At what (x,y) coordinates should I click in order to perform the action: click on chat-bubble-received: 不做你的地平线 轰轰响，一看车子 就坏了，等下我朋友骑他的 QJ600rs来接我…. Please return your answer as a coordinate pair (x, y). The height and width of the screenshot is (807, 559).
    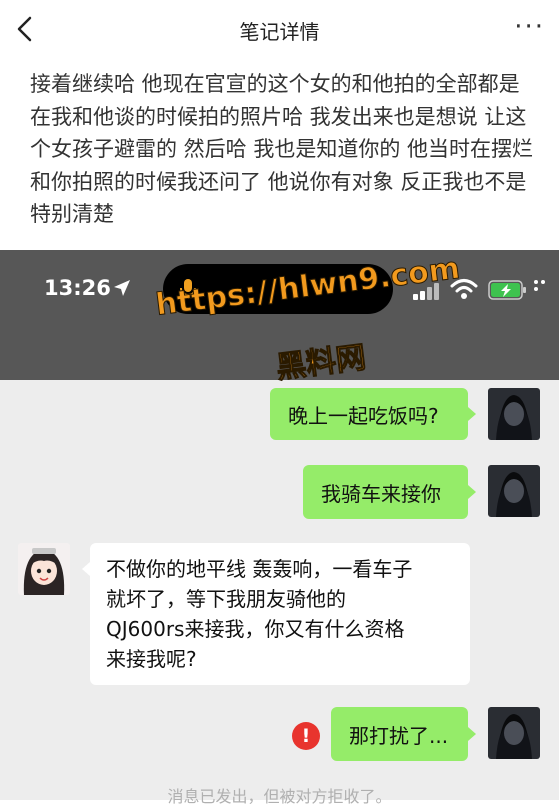
    Looking at the image, I should click on (280, 614).